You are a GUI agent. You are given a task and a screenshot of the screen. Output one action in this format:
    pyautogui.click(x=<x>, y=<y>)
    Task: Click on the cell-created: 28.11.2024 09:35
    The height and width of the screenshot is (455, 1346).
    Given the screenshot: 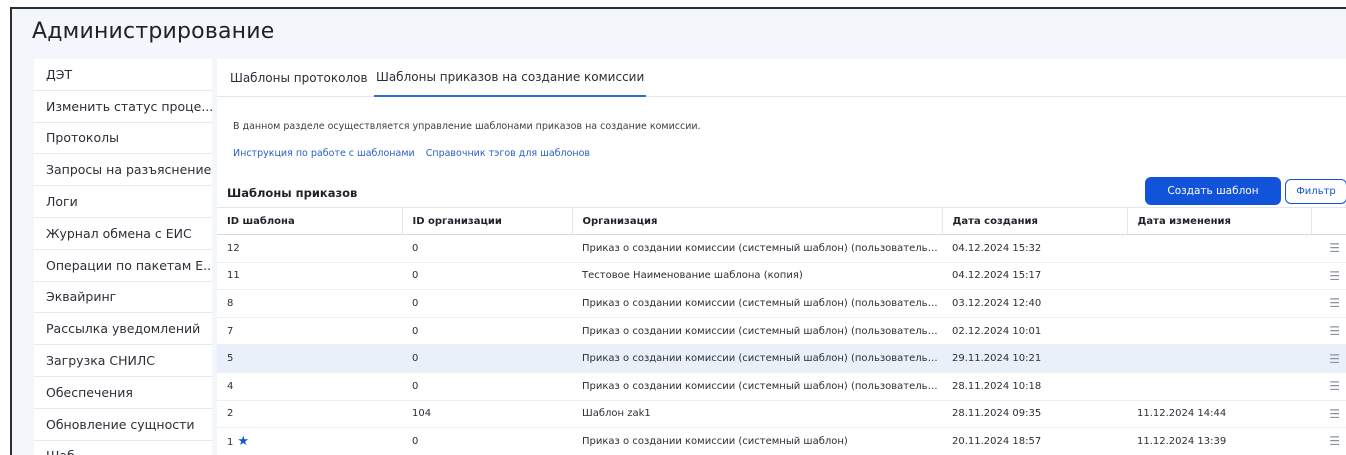 What is the action you would take?
    pyautogui.click(x=1034, y=414)
    